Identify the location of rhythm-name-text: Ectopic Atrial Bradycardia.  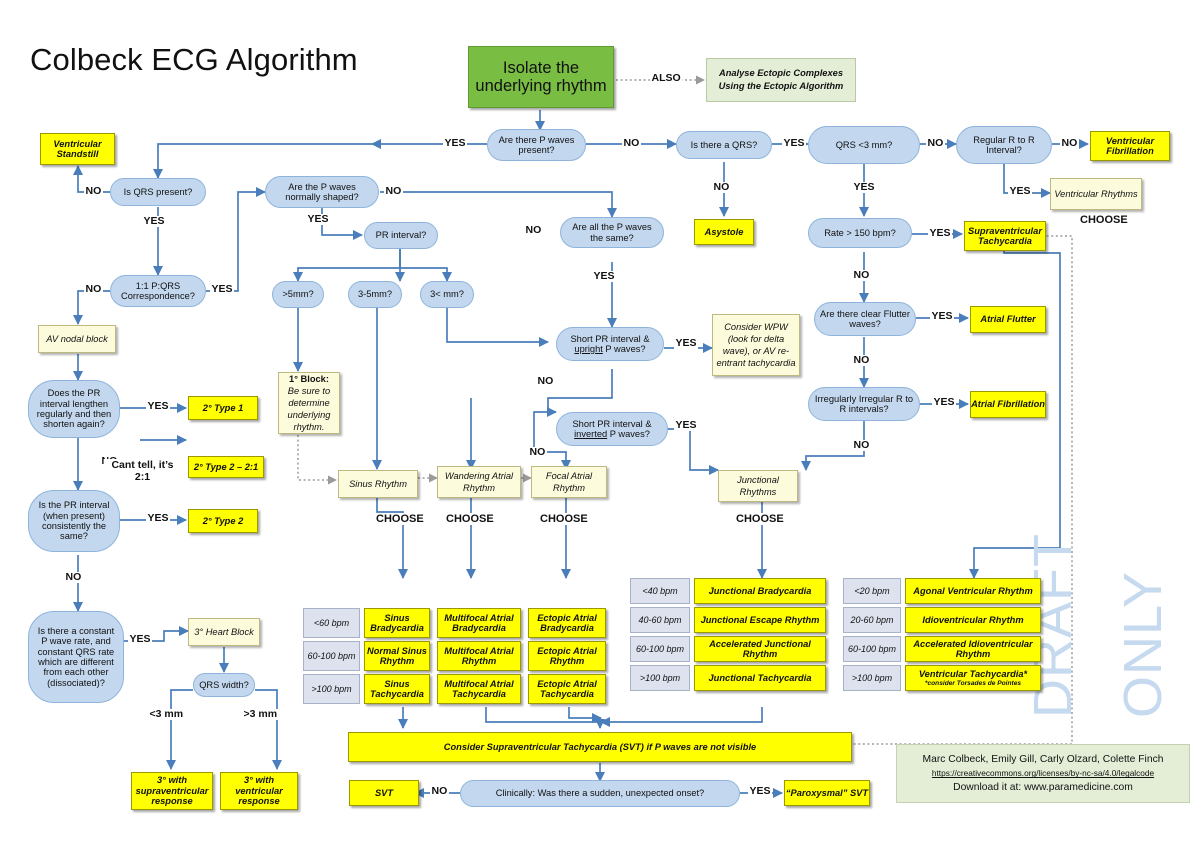
(567, 622).